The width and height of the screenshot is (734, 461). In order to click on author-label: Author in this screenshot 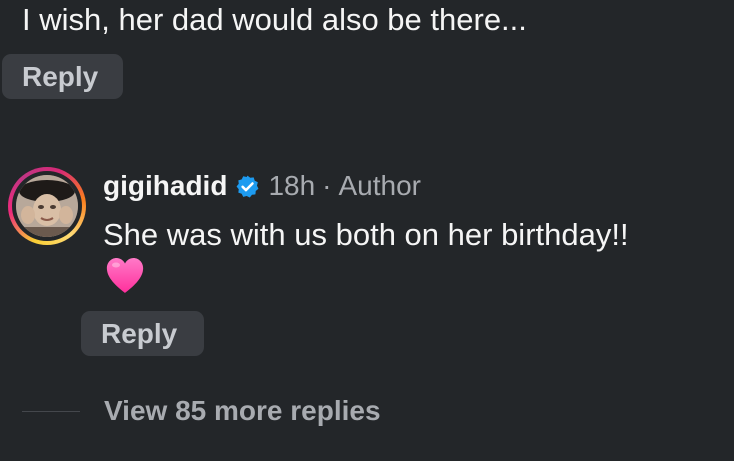, I will do `click(379, 185)`.